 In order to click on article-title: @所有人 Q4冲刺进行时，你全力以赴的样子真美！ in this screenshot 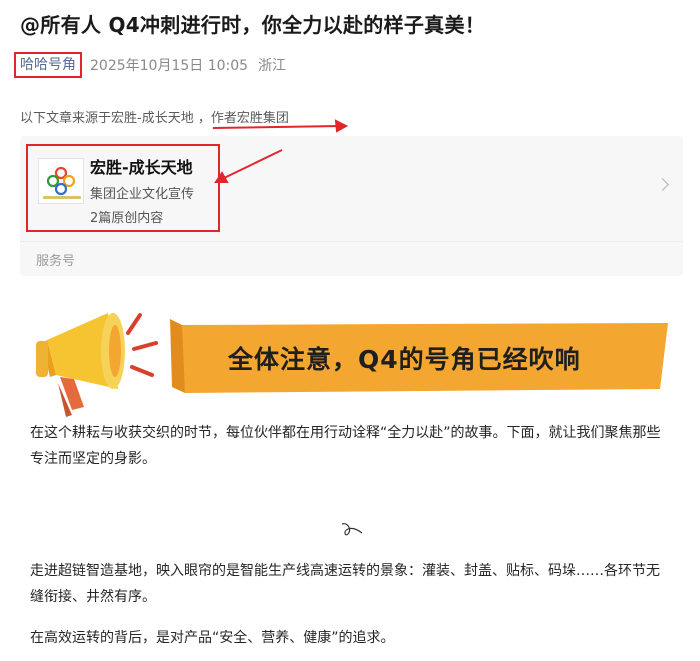, I will do `click(253, 25)`.